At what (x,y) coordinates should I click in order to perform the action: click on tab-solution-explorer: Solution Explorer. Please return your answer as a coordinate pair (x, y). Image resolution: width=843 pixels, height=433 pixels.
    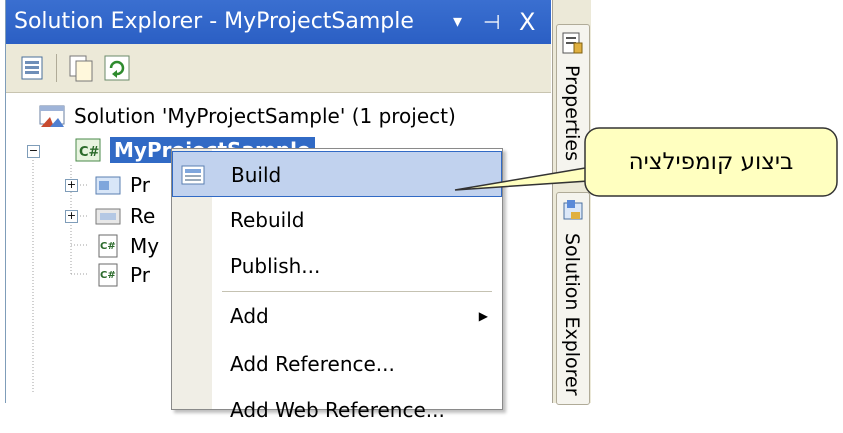
    Looking at the image, I should click on (573, 298).